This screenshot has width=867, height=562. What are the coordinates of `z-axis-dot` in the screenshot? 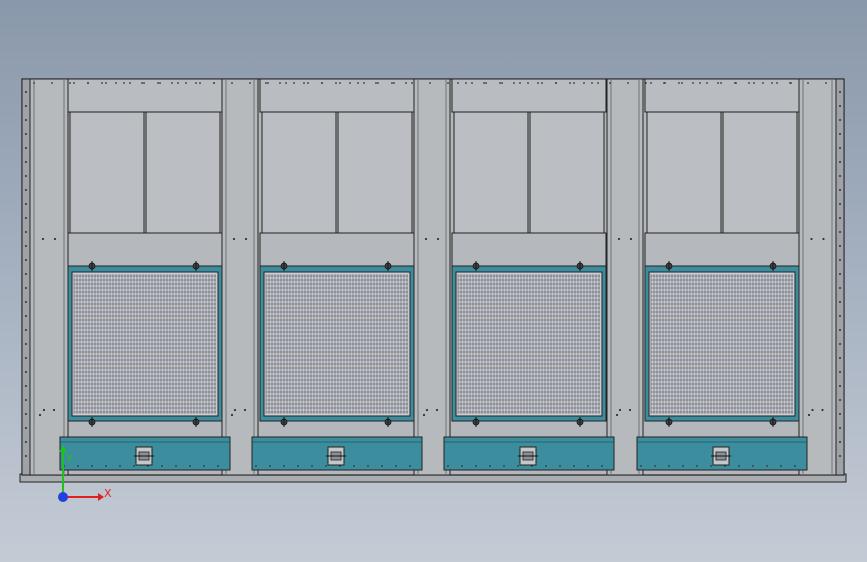 It's located at (63, 497).